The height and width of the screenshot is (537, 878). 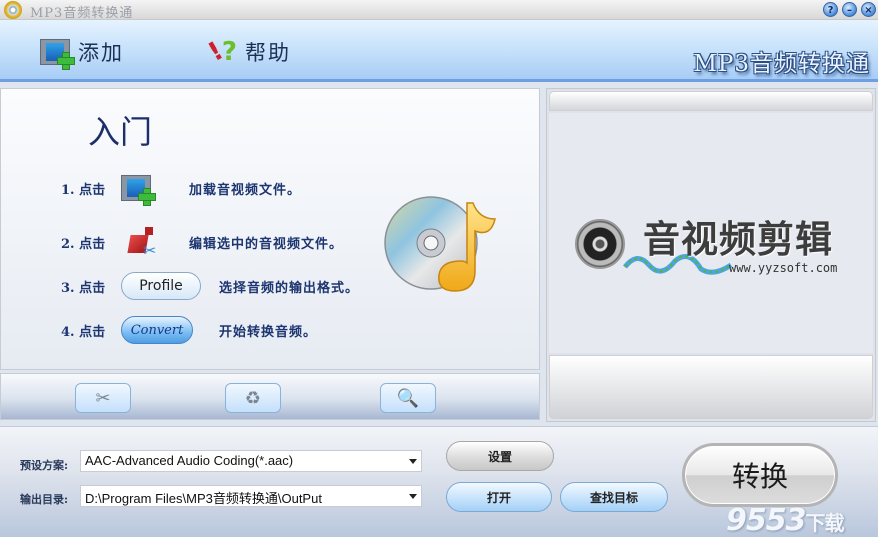 What do you see at coordinates (161, 286) in the screenshot?
I see `profile-button: Profile` at bounding box center [161, 286].